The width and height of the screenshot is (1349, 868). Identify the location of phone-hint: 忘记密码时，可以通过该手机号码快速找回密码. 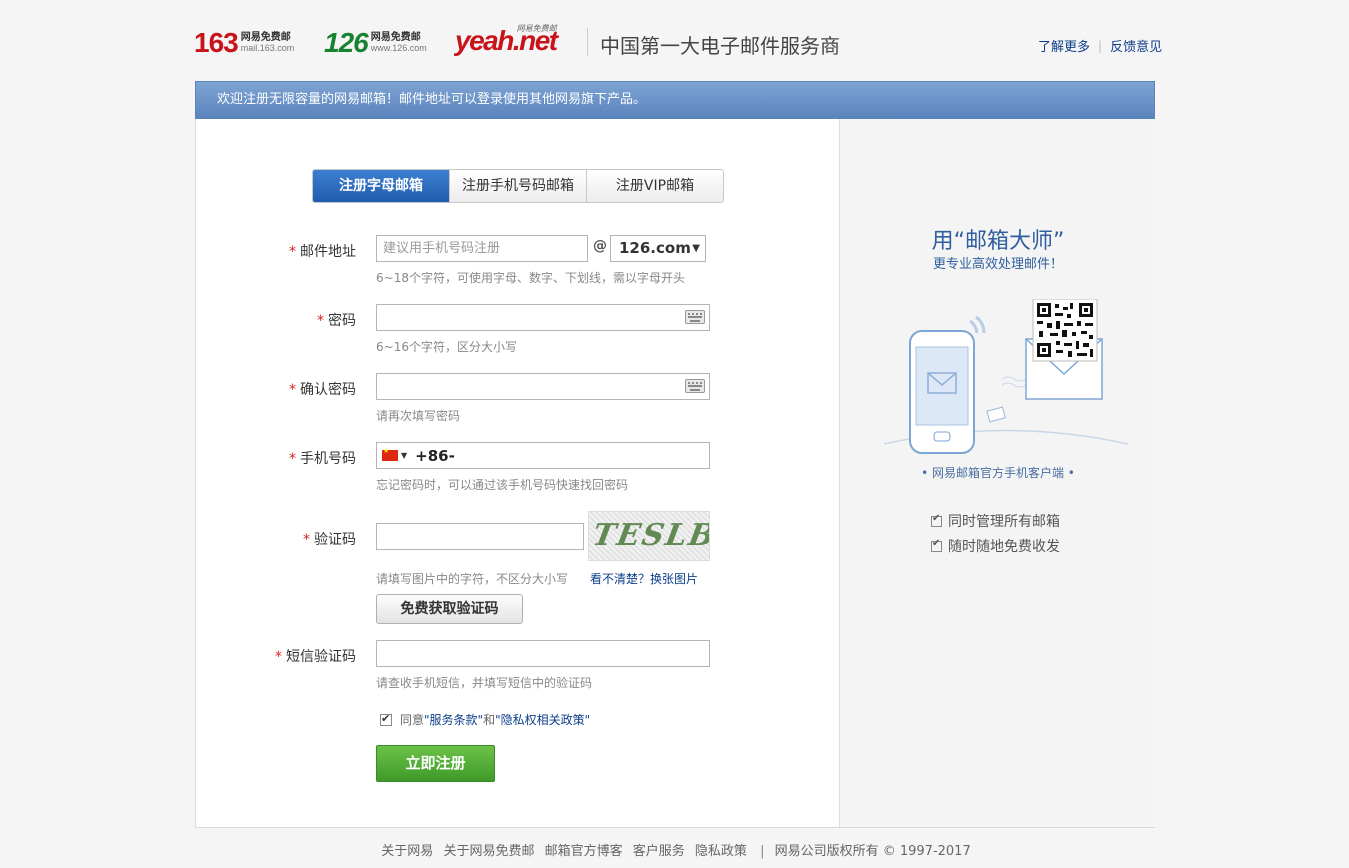
(502, 485).